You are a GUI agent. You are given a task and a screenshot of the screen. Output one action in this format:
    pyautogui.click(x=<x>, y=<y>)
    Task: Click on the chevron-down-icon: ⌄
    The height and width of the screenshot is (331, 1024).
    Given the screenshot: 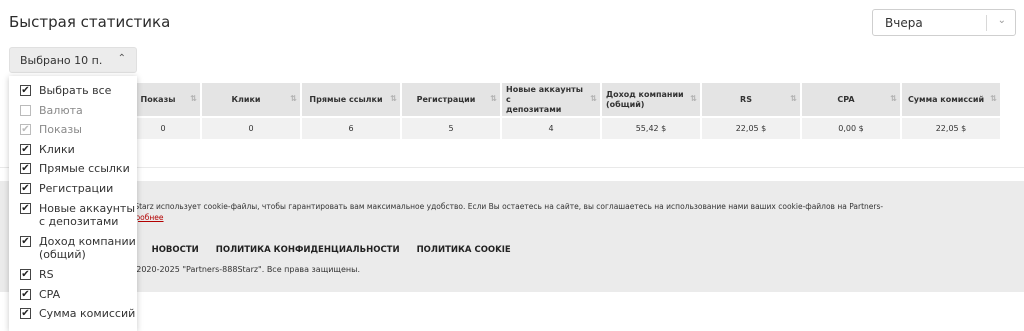 What is the action you would take?
    pyautogui.click(x=1002, y=20)
    